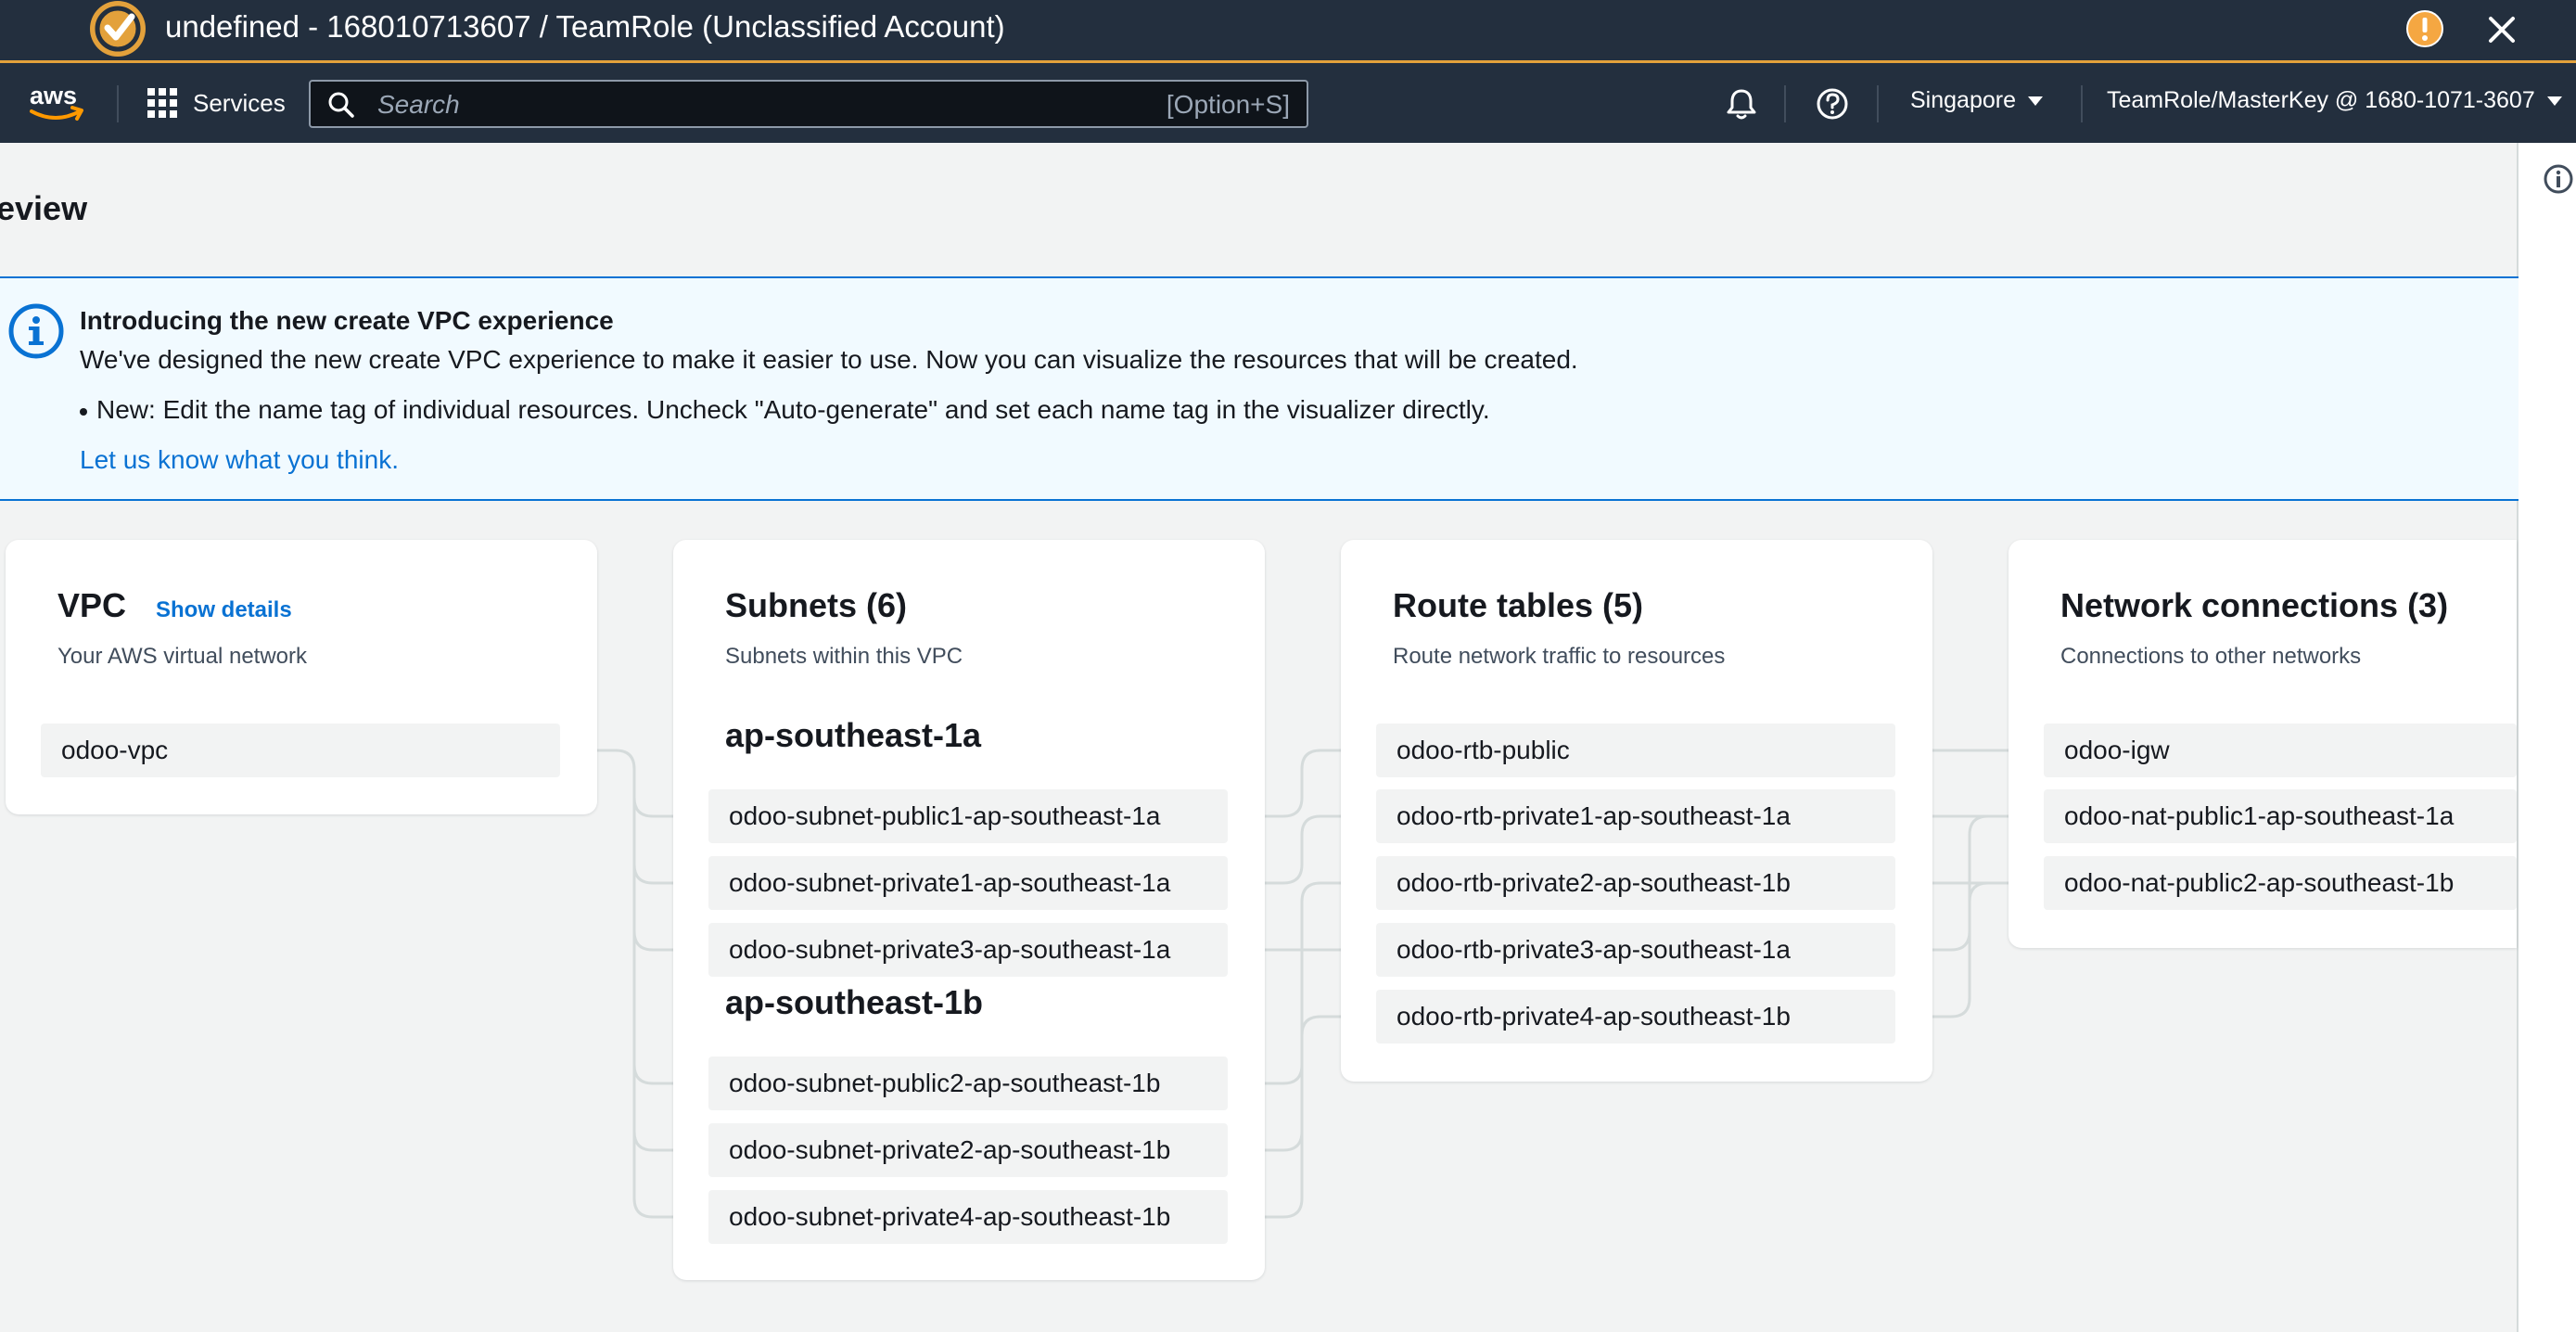  What do you see at coordinates (1635, 883) in the screenshot?
I see `route-table-resource: odoo-rtb-private2-ap-southeast-1b` at bounding box center [1635, 883].